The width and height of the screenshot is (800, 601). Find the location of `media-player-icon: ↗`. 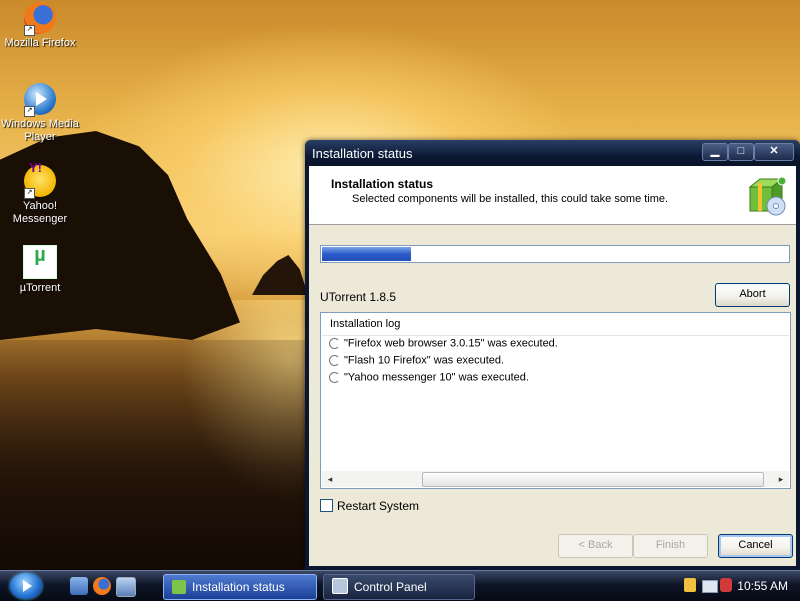

media-player-icon: ↗ is located at coordinates (40, 100).